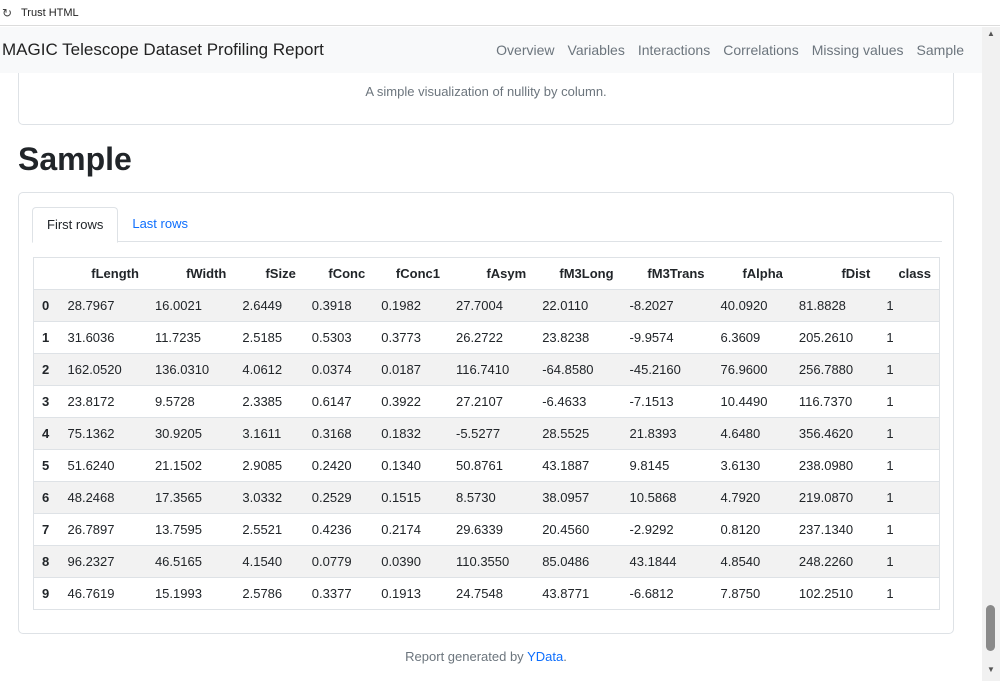 Image resolution: width=1000 pixels, height=681 pixels. What do you see at coordinates (103, 305) in the screenshot?
I see `table-cell: 28.7967` at bounding box center [103, 305].